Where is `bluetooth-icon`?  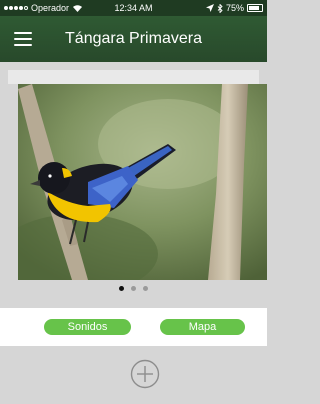 bluetooth-icon is located at coordinates (220, 8).